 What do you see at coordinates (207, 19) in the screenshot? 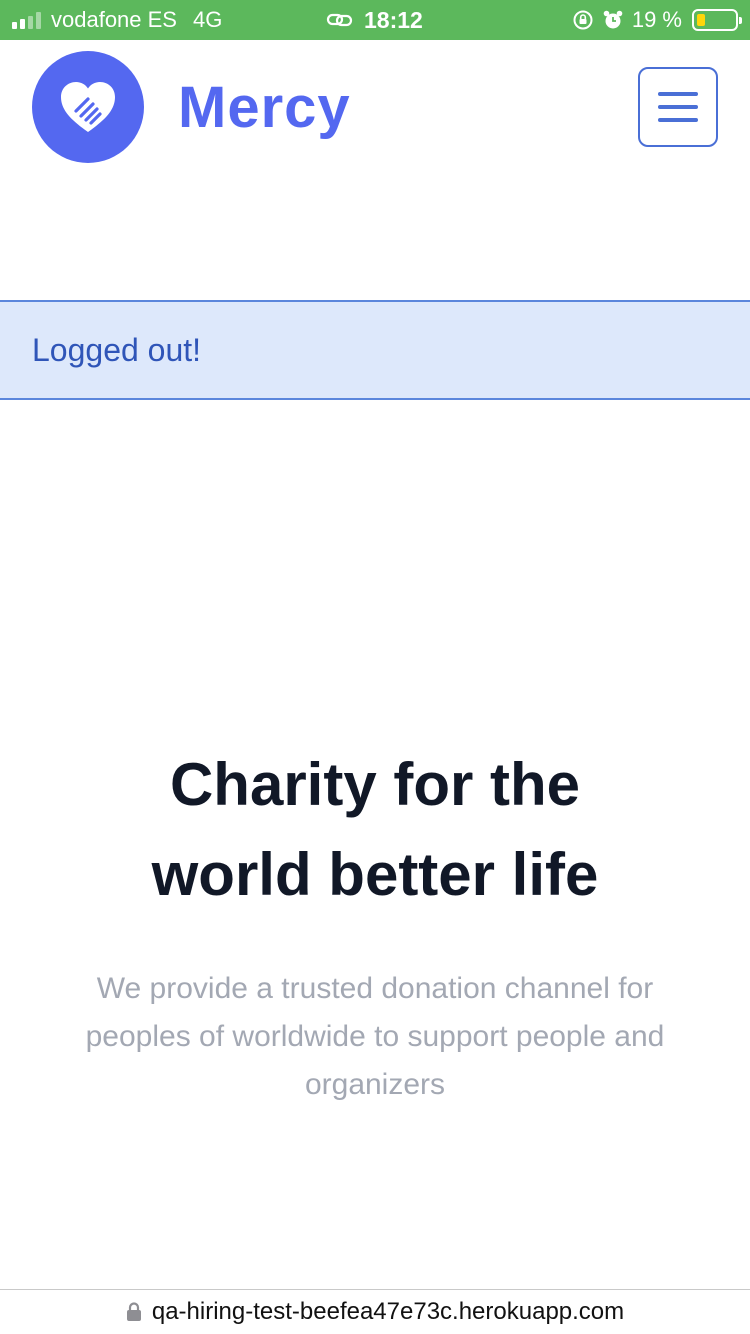
I see `network-type: 4G` at bounding box center [207, 19].